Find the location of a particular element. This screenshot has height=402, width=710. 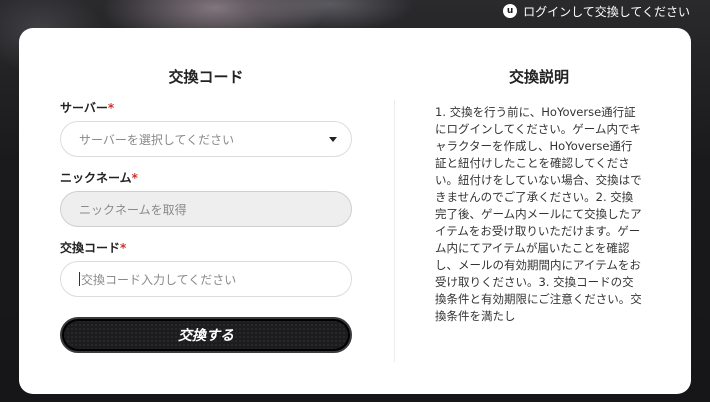

nickname-field: ニックネームを取得 is located at coordinates (206, 209).